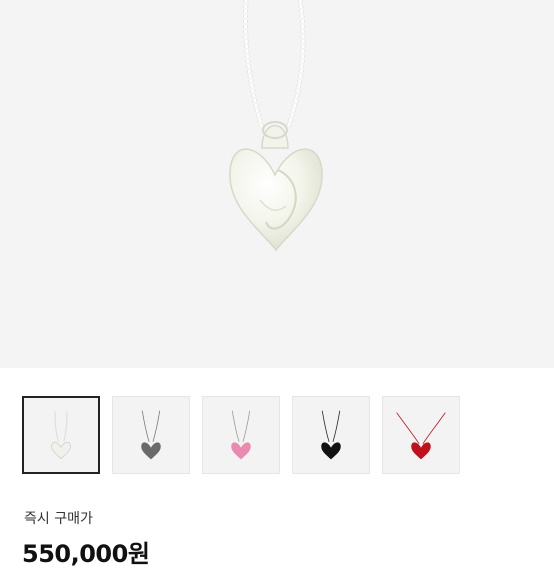  Describe the element at coordinates (58, 519) in the screenshot. I see `instant-purchase-label: 즉시 구매가` at that location.